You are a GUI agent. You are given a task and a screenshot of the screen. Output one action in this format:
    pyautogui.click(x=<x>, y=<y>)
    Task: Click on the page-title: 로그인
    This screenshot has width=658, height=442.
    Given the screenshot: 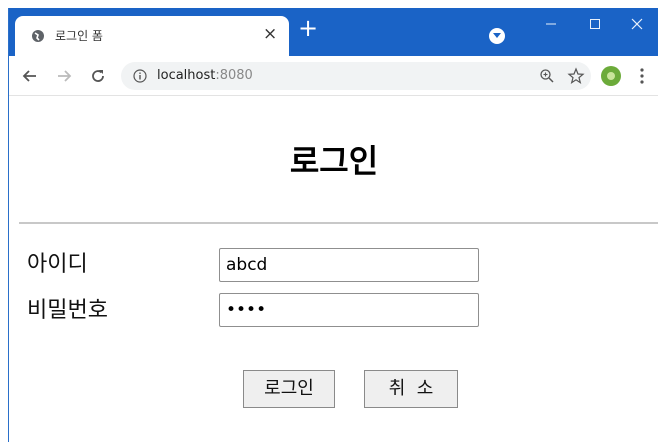 What is the action you would take?
    pyautogui.click(x=334, y=161)
    